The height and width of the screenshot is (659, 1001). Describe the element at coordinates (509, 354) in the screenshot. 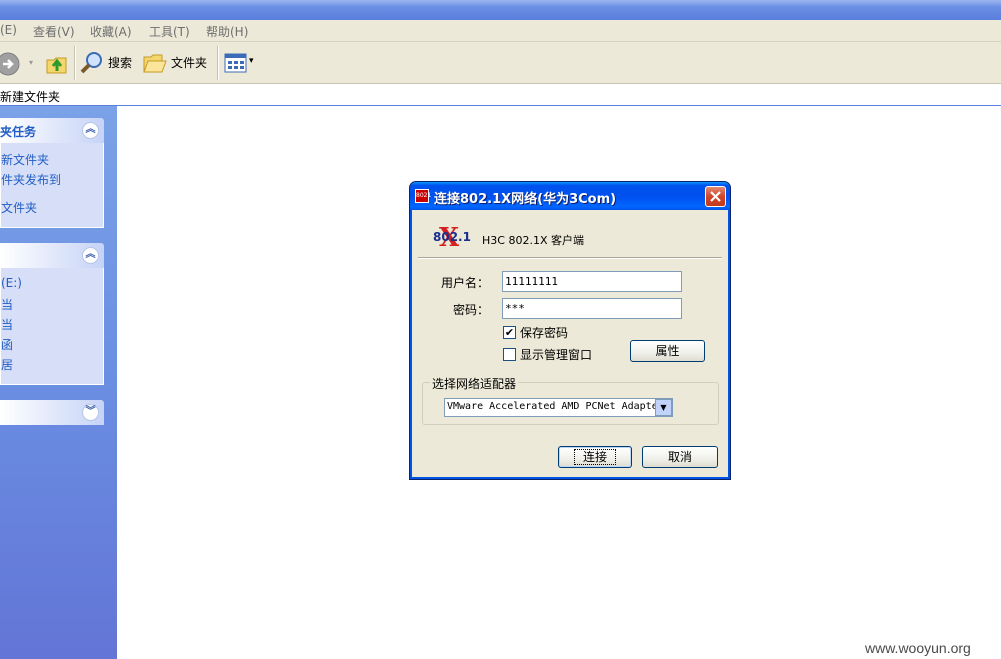

I see `show-admin-window-checkbox` at that location.